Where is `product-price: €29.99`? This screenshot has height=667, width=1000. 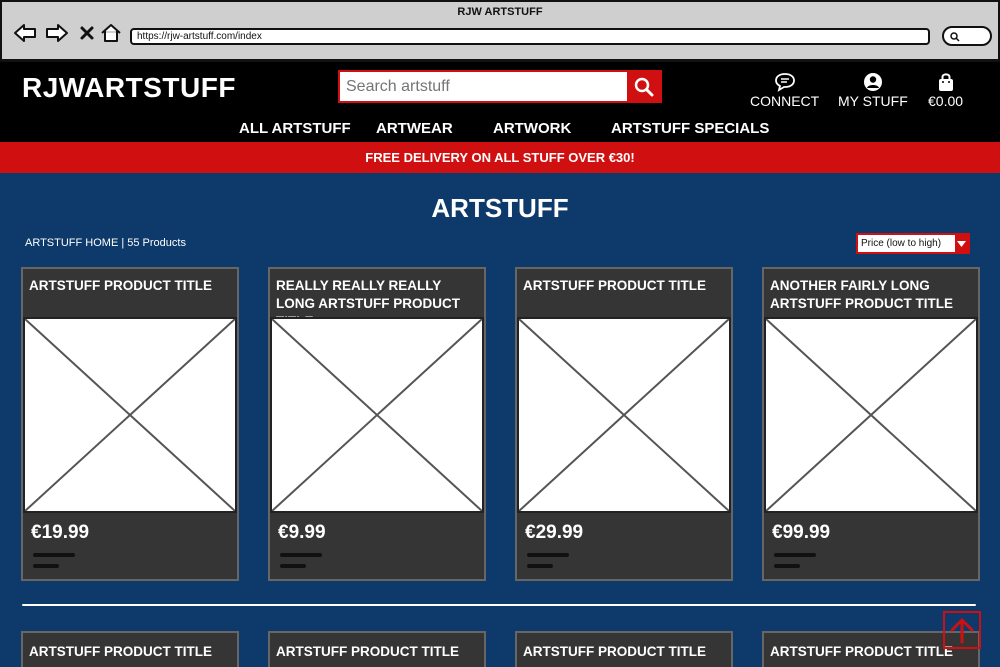
product-price: €29.99 is located at coordinates (554, 532).